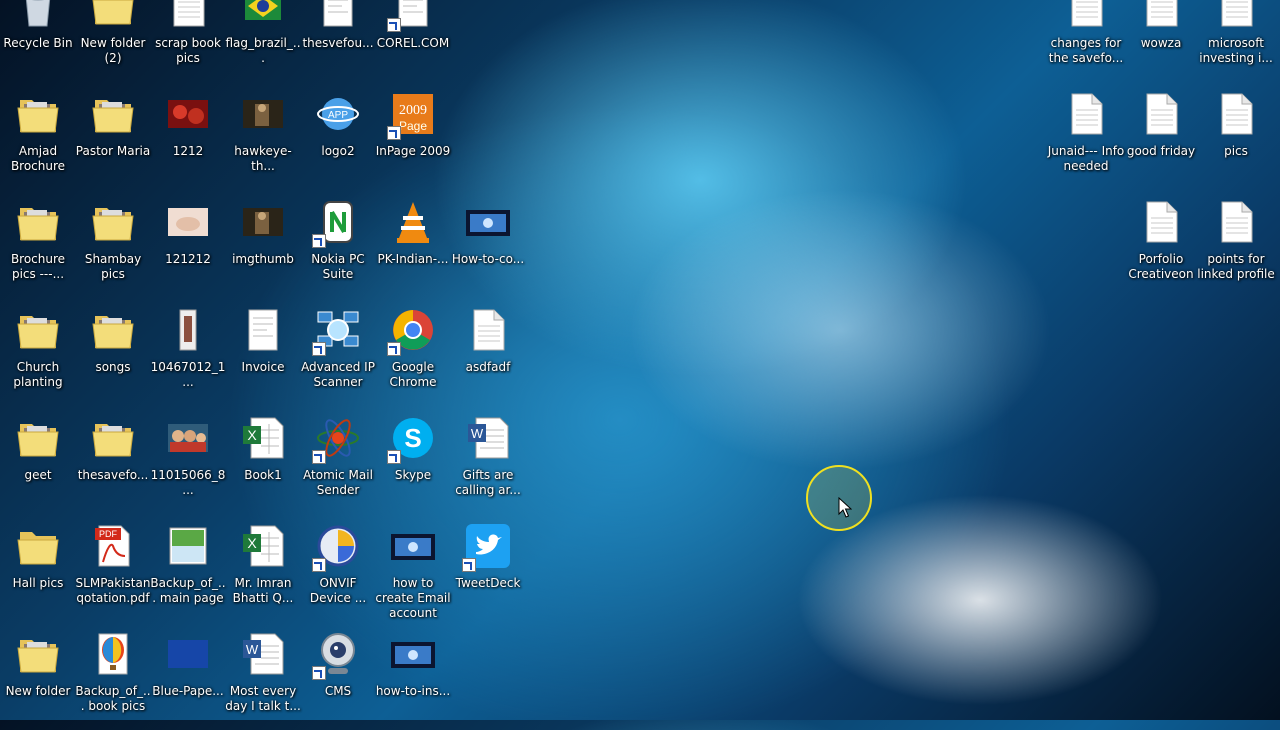 This screenshot has width=1280, height=730. I want to click on desktop-icon-label: Recycle Bin, so click(38, 43).